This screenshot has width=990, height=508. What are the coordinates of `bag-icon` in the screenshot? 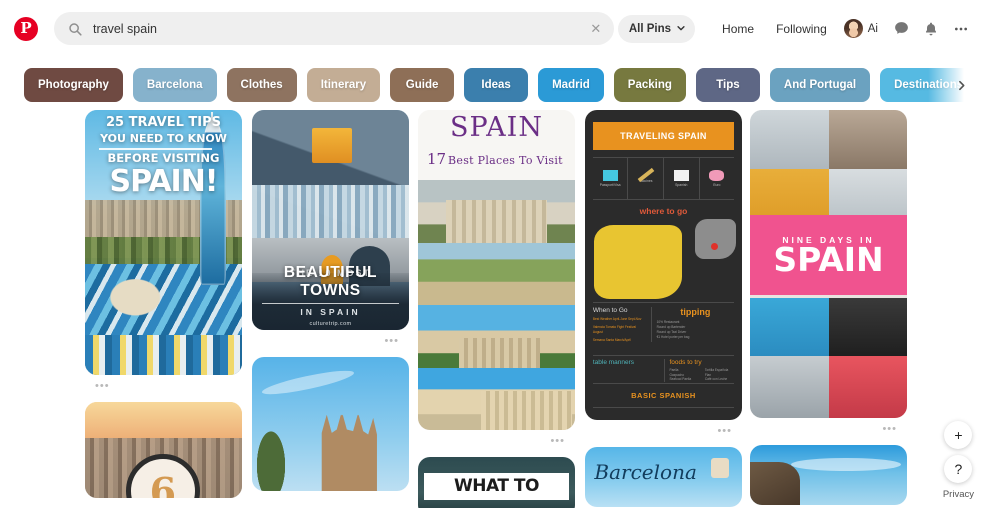 It's located at (720, 467).